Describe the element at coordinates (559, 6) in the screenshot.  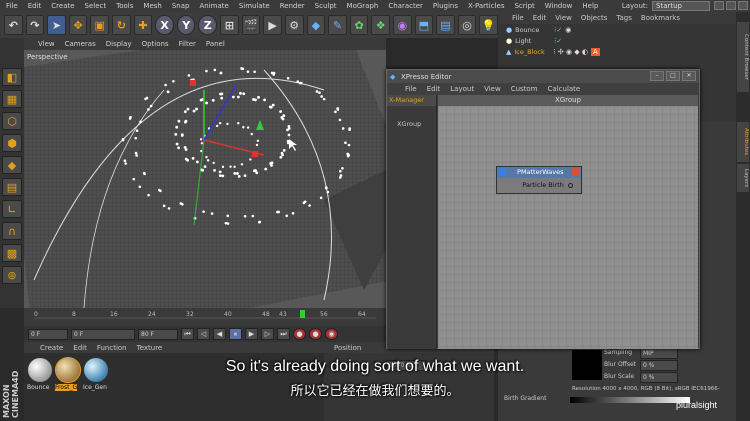
I see `menu-window: Window` at that location.